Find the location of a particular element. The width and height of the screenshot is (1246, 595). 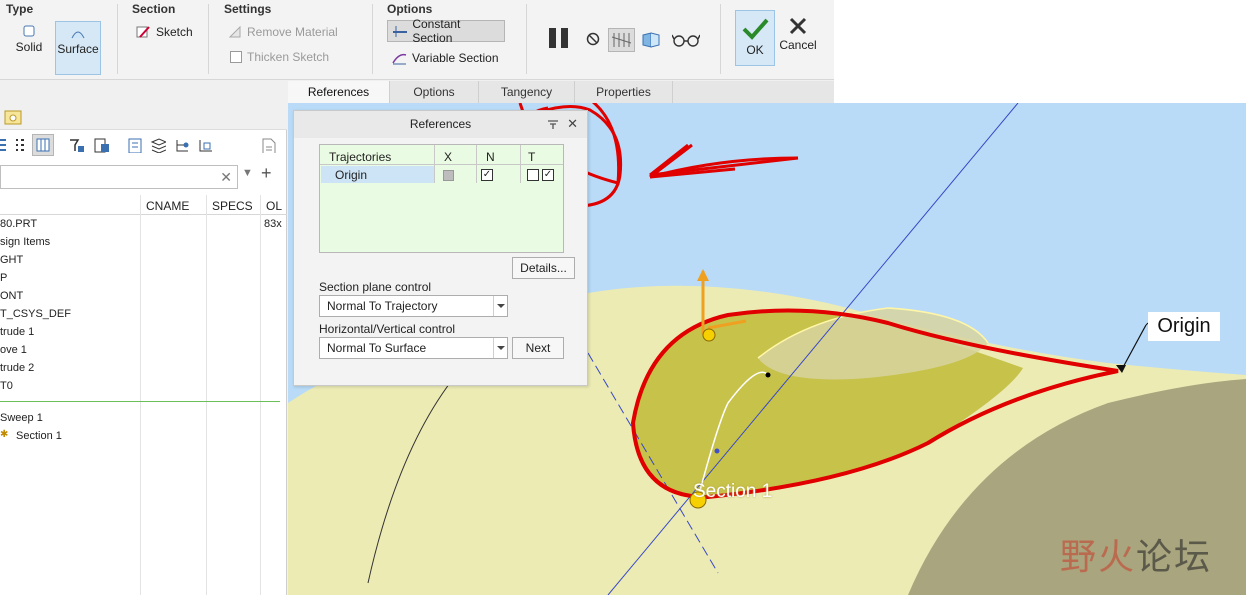

x-checkbox is located at coordinates (448, 175).